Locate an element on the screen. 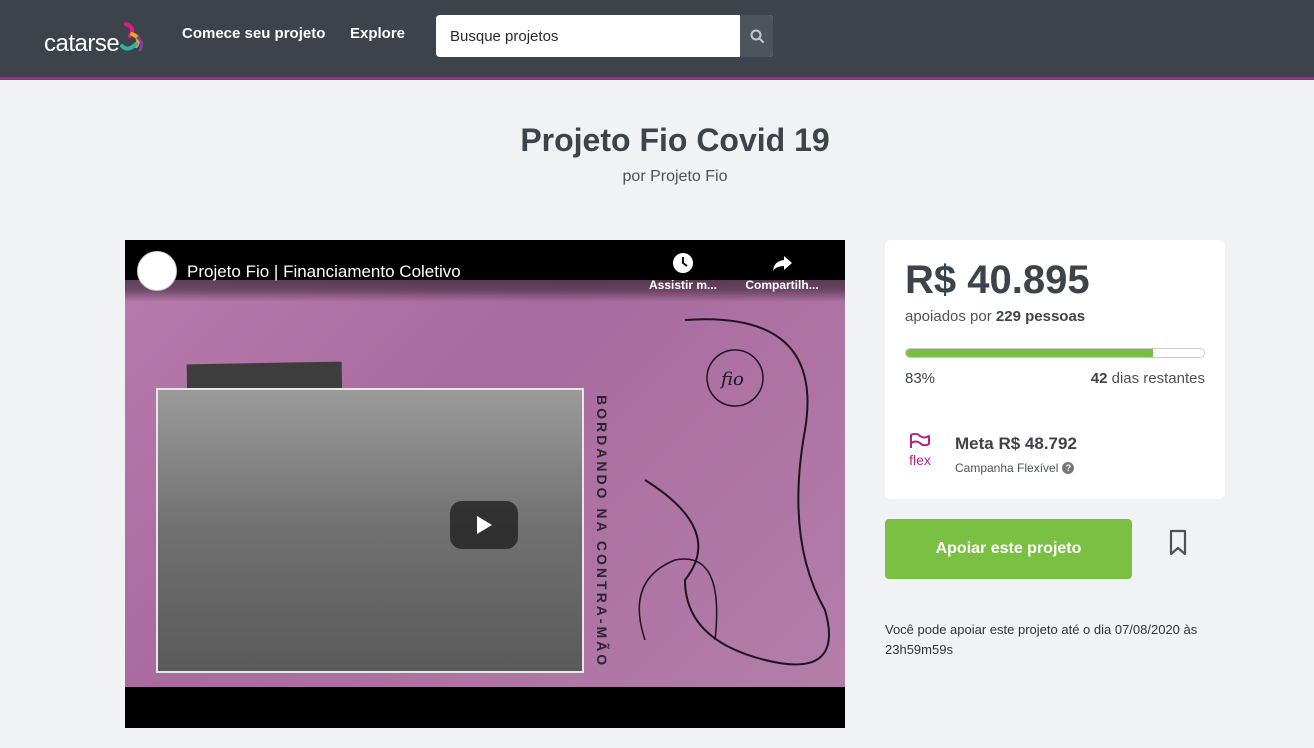  group-photo is located at coordinates (370, 530).